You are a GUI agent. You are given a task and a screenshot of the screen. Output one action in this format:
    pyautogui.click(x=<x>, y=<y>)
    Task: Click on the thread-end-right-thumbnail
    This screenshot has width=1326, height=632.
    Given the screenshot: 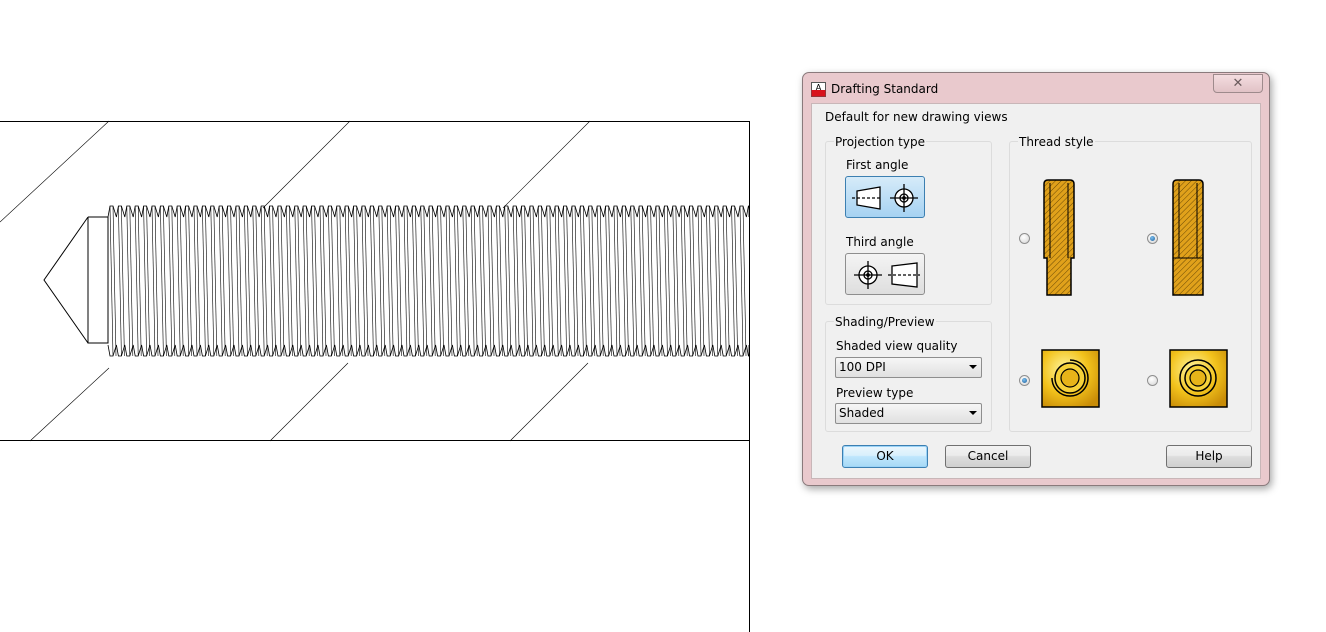 What is the action you would take?
    pyautogui.click(x=1199, y=379)
    